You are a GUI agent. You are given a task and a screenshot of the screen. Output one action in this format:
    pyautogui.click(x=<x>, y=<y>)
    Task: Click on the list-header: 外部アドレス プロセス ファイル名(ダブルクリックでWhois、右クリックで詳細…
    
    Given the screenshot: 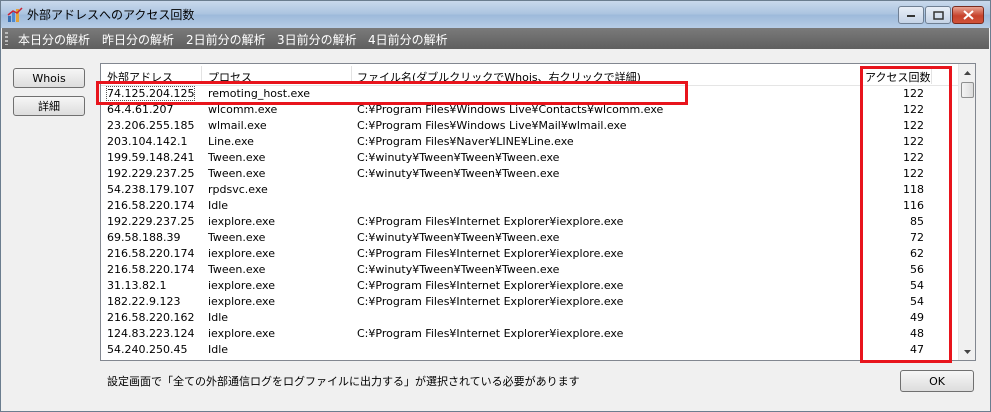 What is the action you would take?
    pyautogui.click(x=529, y=75)
    